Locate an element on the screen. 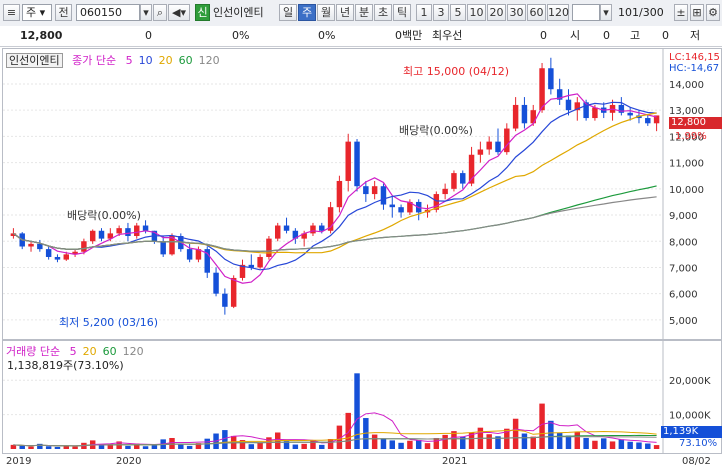 The width and height of the screenshot is (722, 471). y-tick-label: 5,000 is located at coordinates (683, 321).